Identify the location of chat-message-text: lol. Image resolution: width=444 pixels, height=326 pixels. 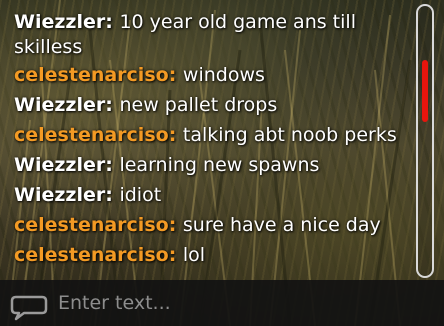
(194, 255).